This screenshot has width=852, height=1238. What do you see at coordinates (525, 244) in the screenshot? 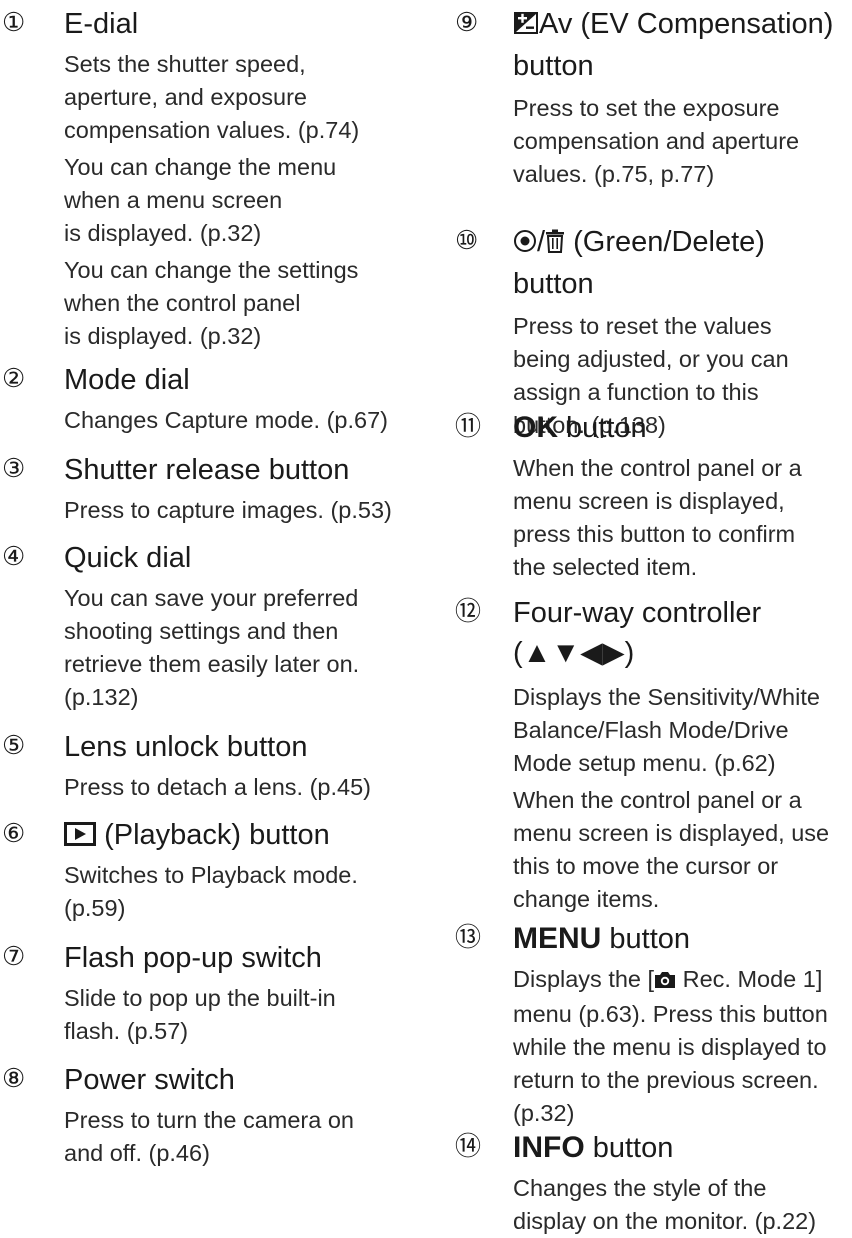
I see `green-button-icon` at bounding box center [525, 244].